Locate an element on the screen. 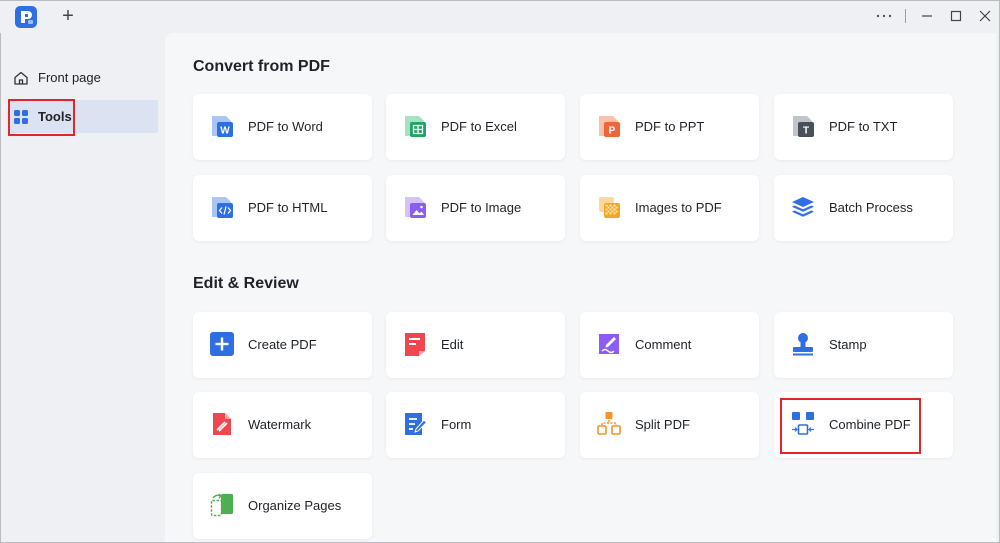 The width and height of the screenshot is (1000, 543). card-label: Create PDF is located at coordinates (282, 344).